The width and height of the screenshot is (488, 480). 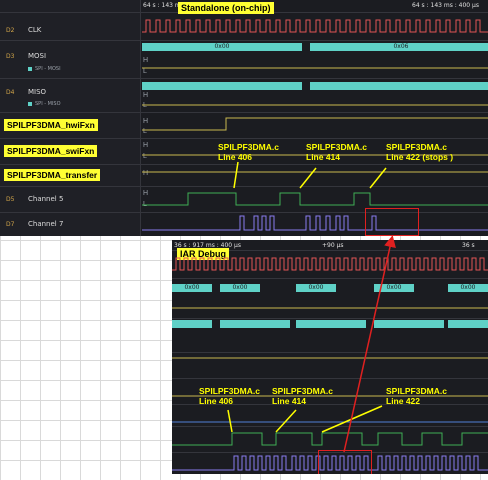 What do you see at coordinates (345, 462) in the screenshot?
I see `compare-highlight-box` at bounding box center [345, 462].